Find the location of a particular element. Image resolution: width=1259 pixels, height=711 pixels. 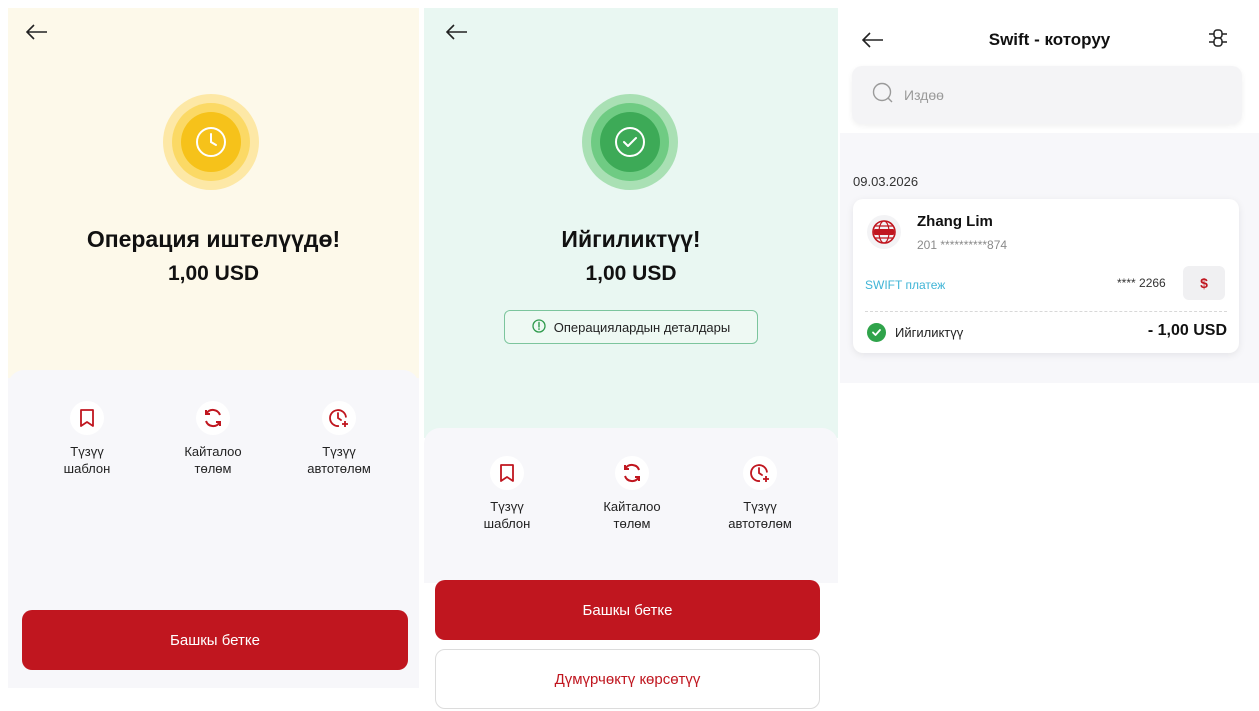

status-label: Ийгиликтүү is located at coordinates (929, 332).